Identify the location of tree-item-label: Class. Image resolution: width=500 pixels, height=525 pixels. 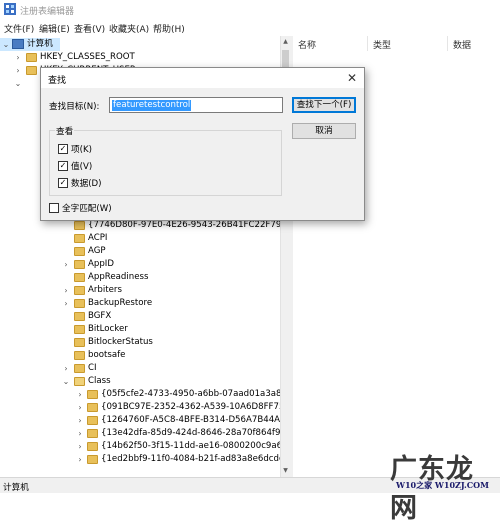
(99, 381).